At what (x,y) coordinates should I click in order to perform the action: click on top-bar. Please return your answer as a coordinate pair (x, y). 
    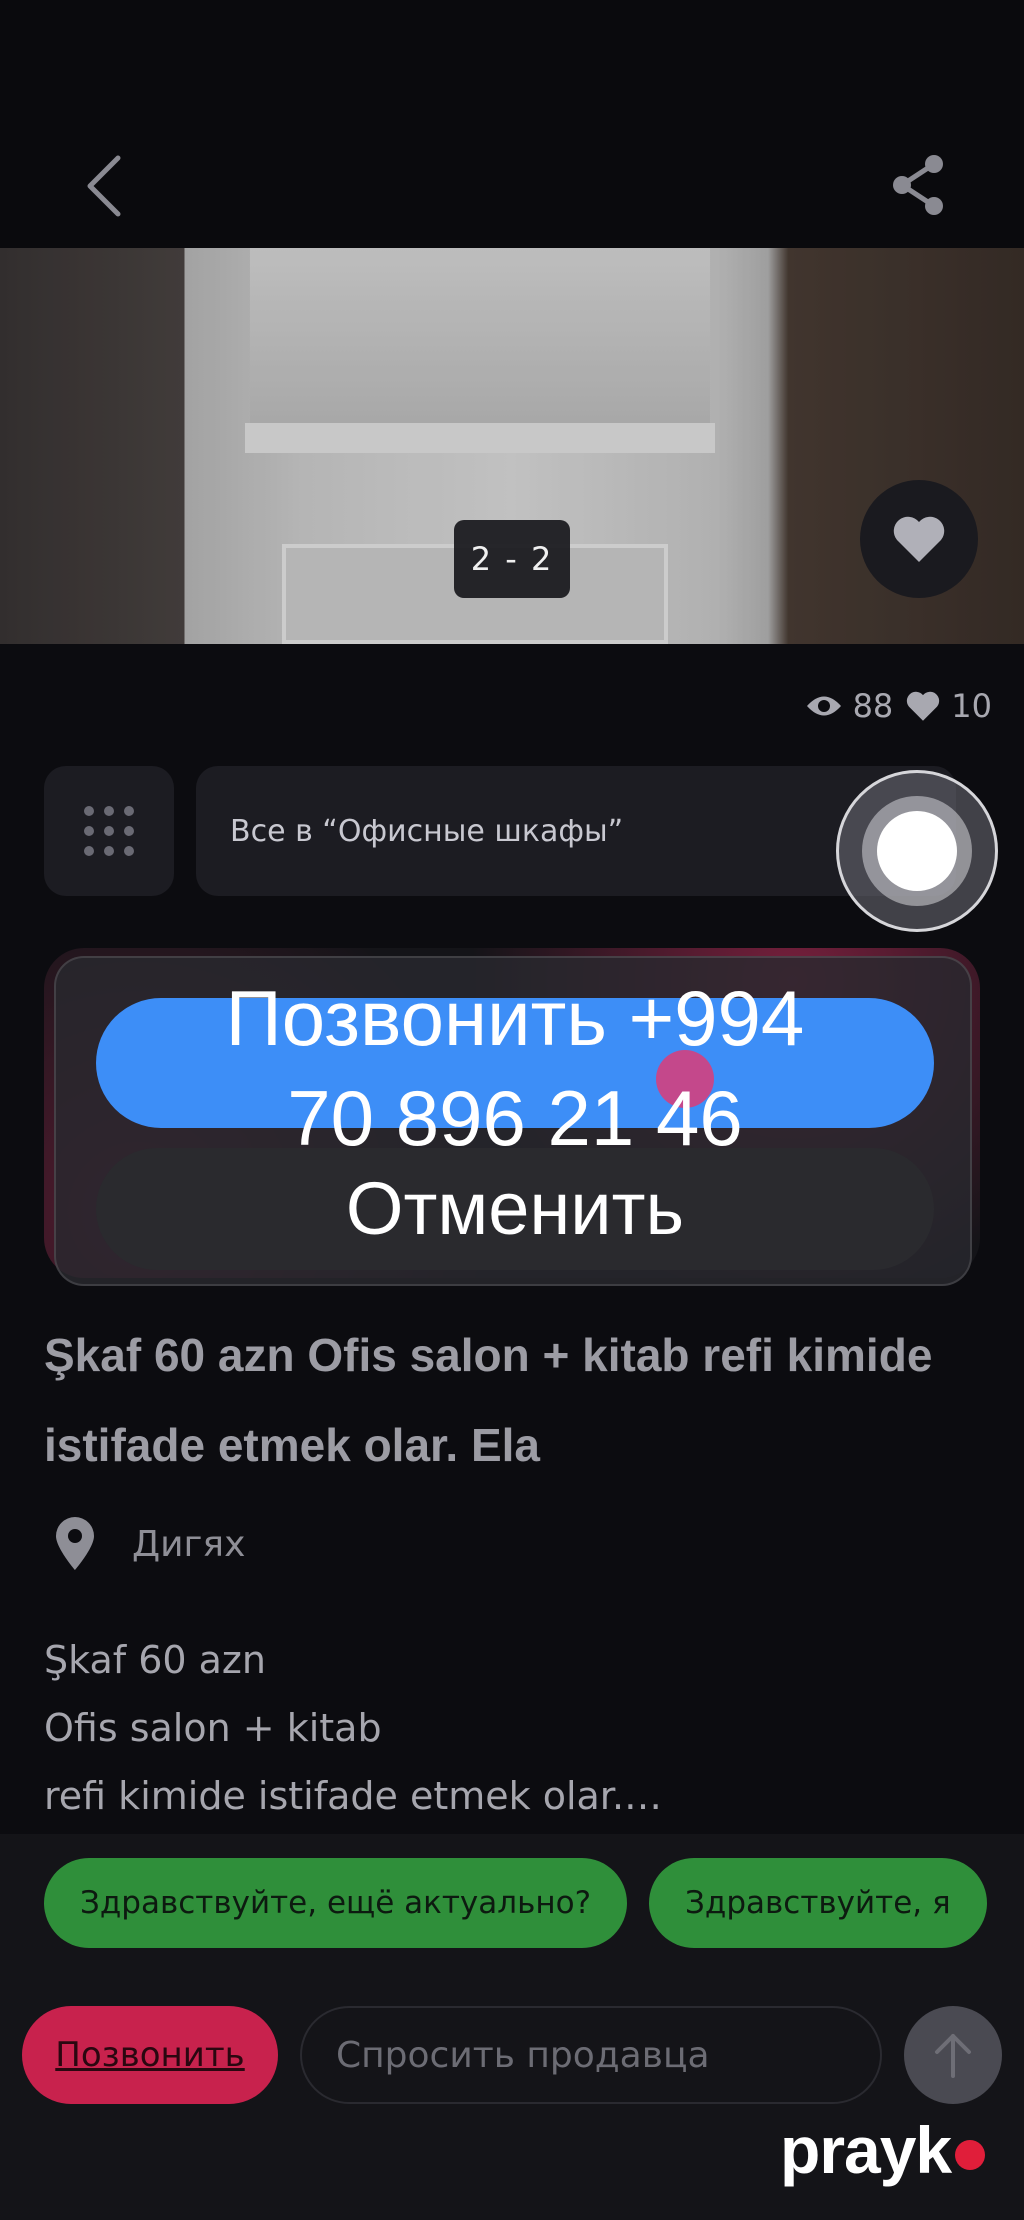
    Looking at the image, I should click on (512, 124).